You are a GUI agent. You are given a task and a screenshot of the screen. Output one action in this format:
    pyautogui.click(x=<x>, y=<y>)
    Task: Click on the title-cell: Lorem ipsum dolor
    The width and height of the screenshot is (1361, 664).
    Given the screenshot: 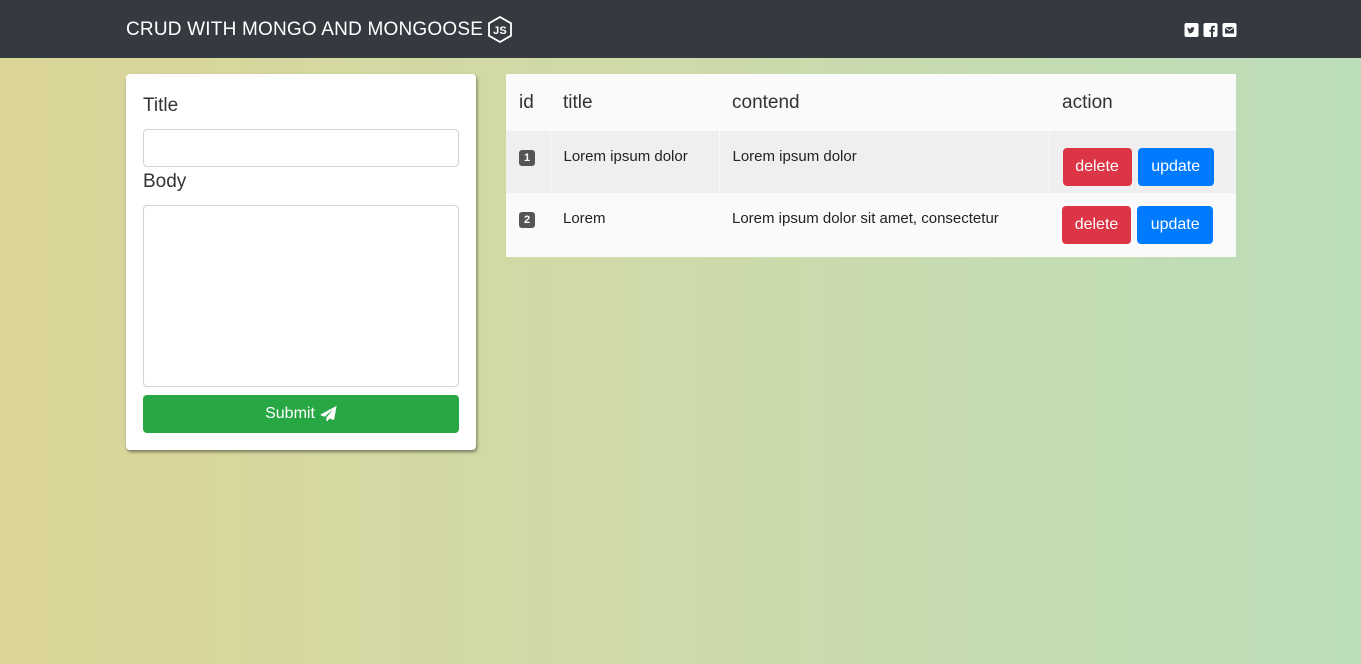 What is the action you would take?
    pyautogui.click(x=634, y=162)
    